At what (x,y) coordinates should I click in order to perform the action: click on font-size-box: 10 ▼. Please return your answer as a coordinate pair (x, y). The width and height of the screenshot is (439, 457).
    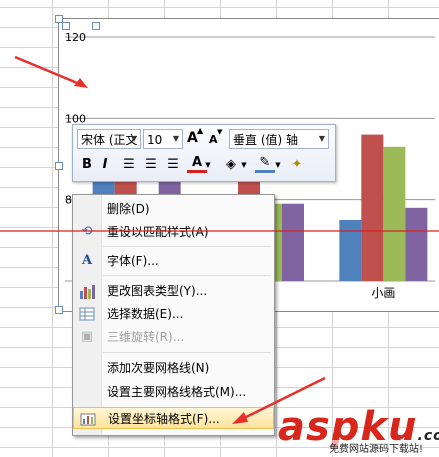
    Looking at the image, I should click on (163, 139).